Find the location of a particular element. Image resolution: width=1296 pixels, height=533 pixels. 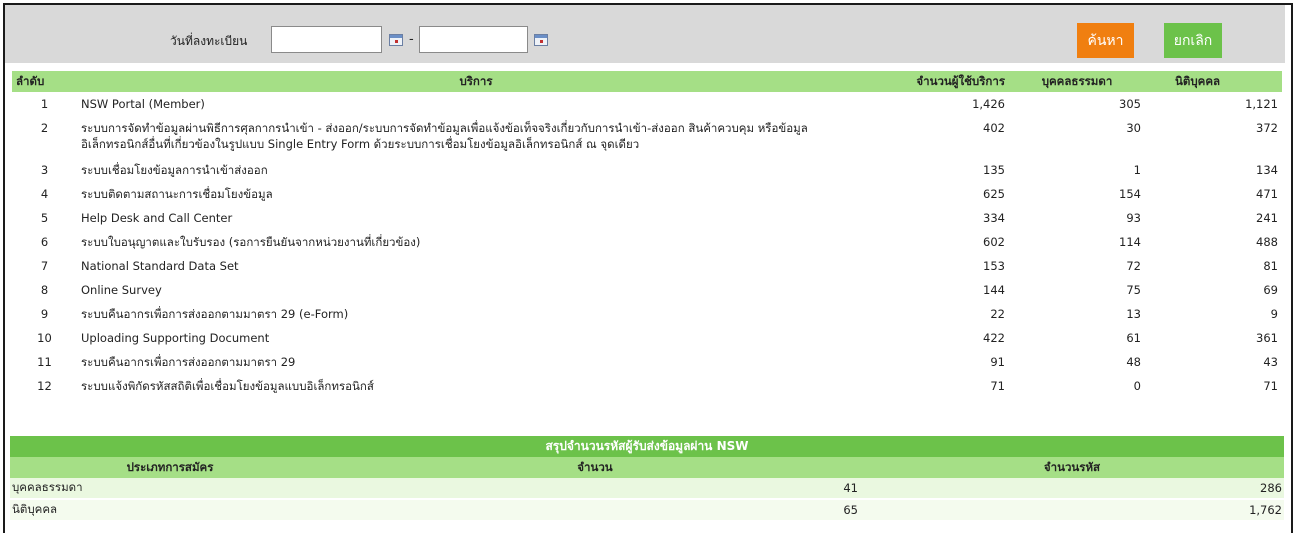

row-person: 0 is located at coordinates (1077, 386).